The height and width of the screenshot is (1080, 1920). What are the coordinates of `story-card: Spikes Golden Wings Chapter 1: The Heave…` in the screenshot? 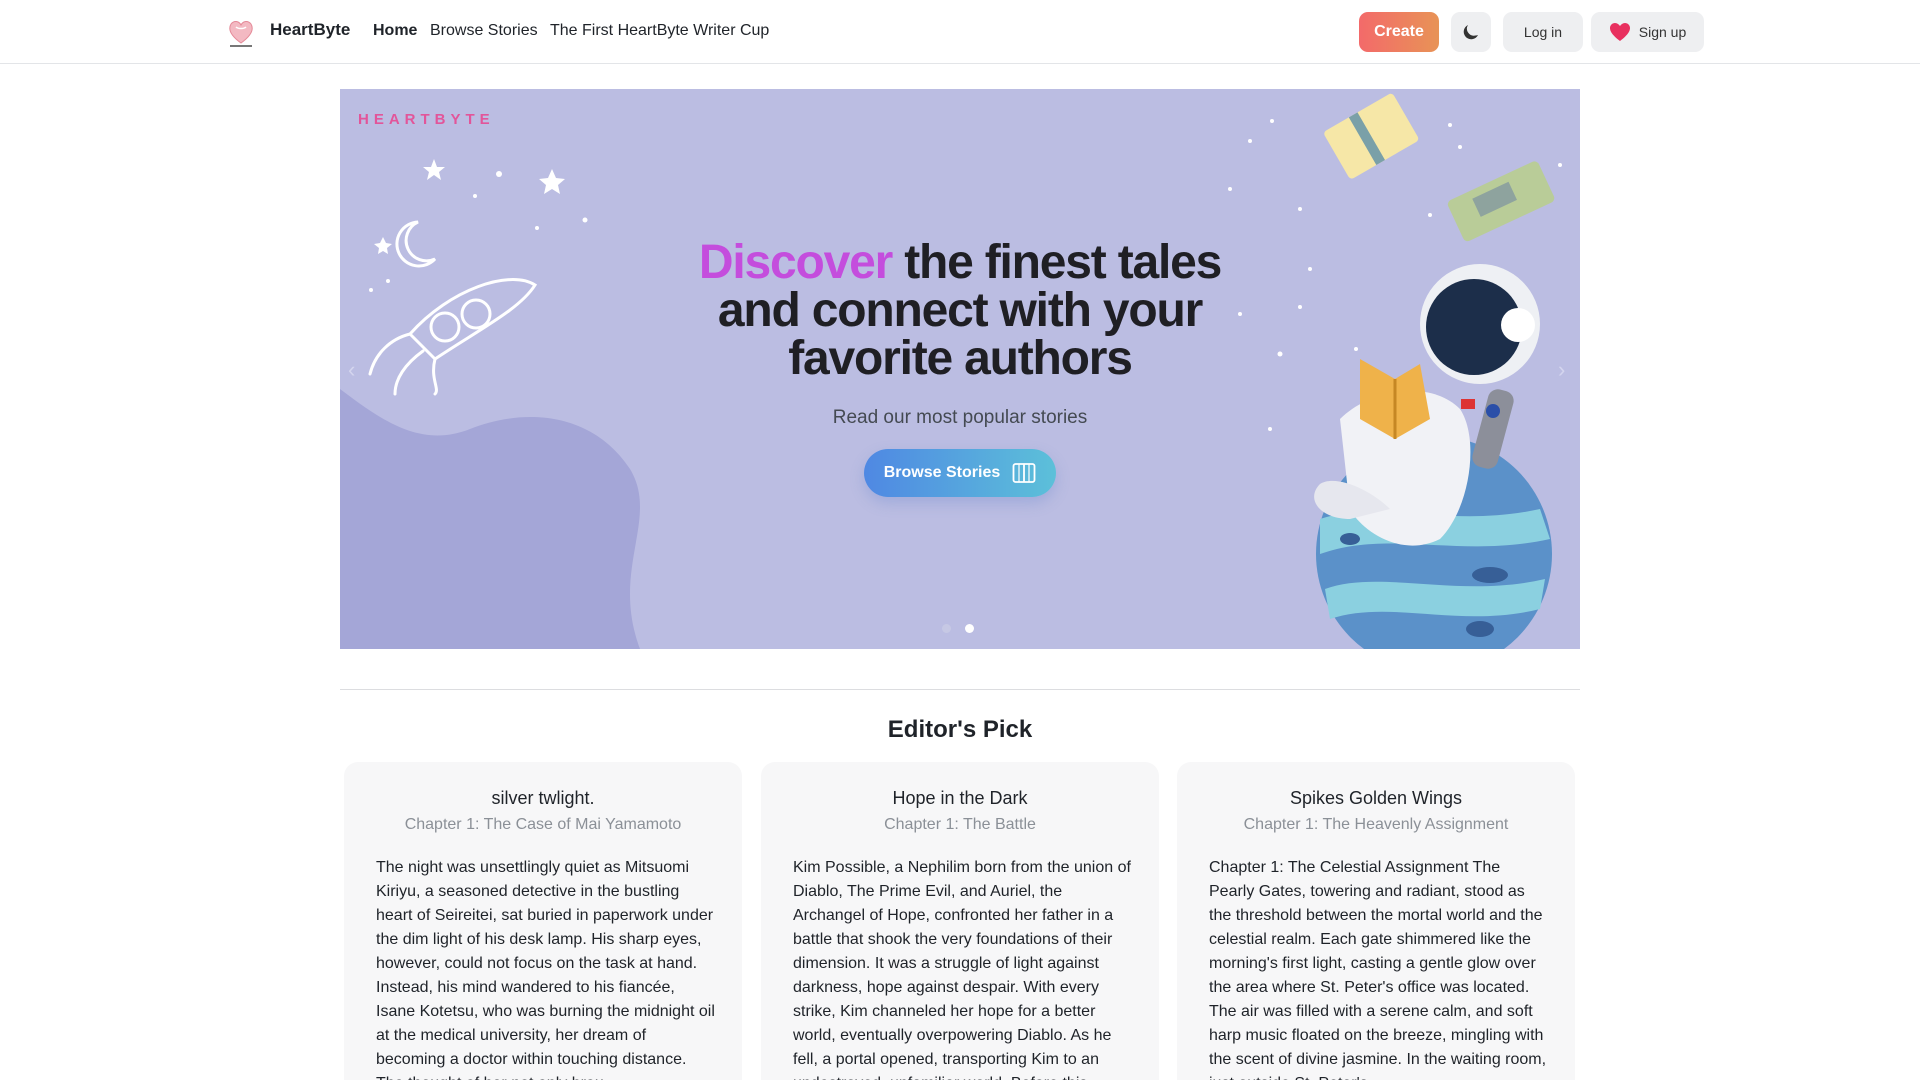 It's located at (1376, 921).